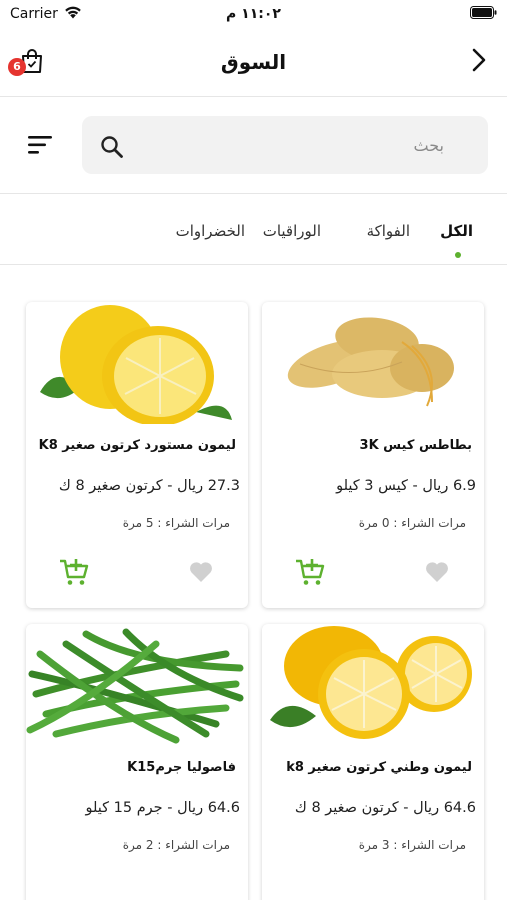  Describe the element at coordinates (253, 96) in the screenshot. I see `header-divider` at that location.